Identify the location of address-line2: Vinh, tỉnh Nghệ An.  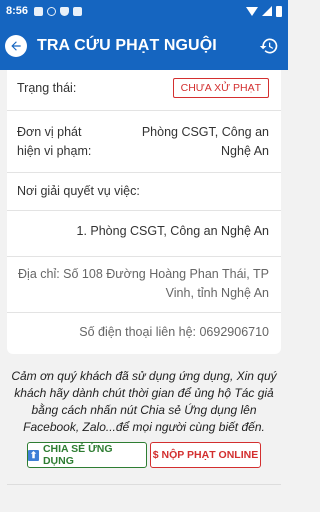
(217, 293).